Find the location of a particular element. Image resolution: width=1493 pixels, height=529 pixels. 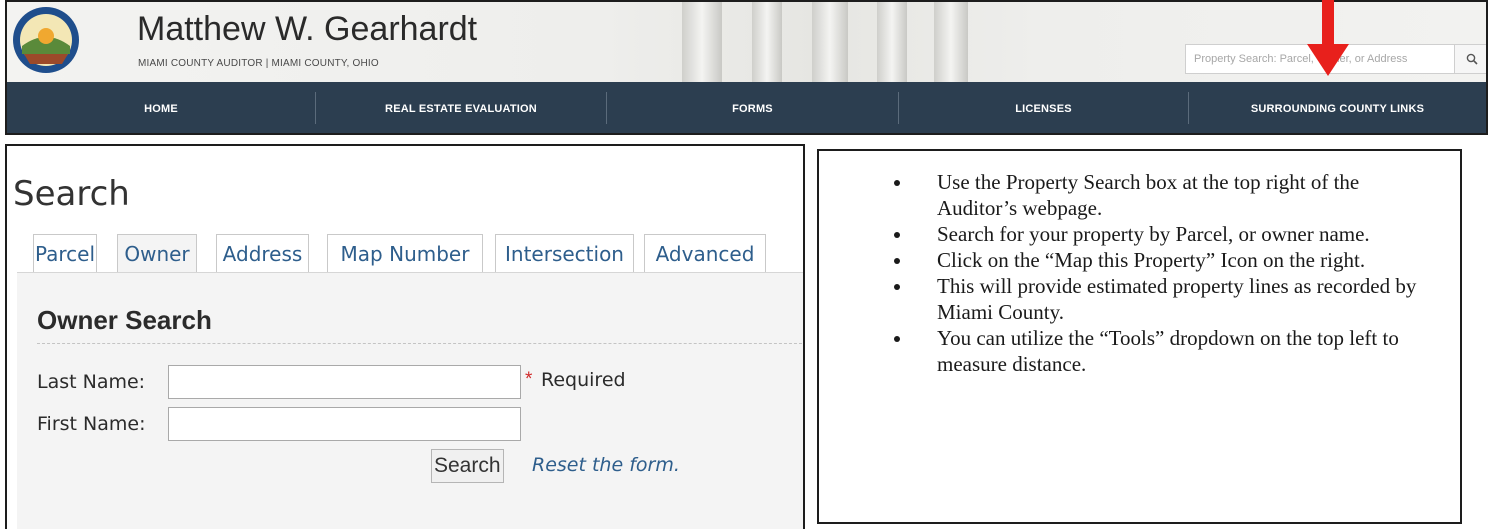

search-submit-button: Search is located at coordinates (467, 466).